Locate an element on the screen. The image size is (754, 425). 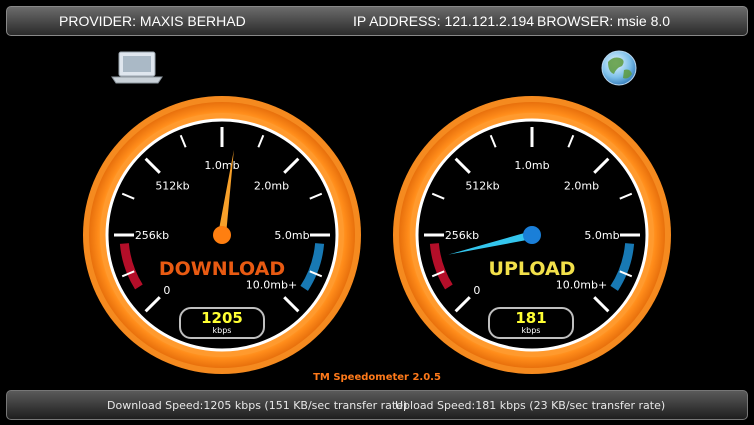
upload-speed-unit: kbps is located at coordinates (531, 330).